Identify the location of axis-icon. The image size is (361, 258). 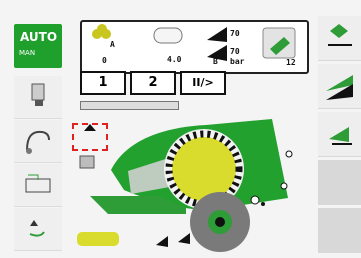
(340, 35).